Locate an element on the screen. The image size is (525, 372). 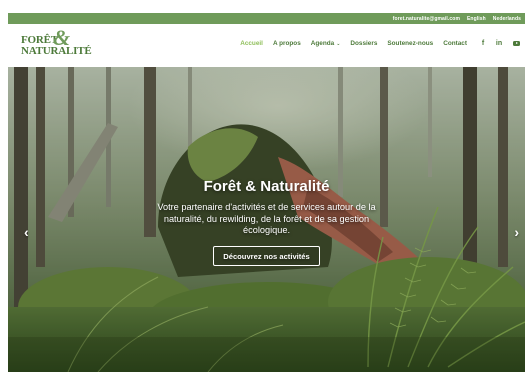
language-dutch-link: Nederlands is located at coordinates (507, 19).